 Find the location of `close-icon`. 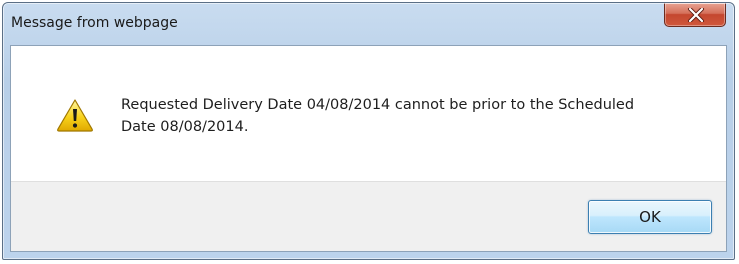

close-icon is located at coordinates (696, 15).